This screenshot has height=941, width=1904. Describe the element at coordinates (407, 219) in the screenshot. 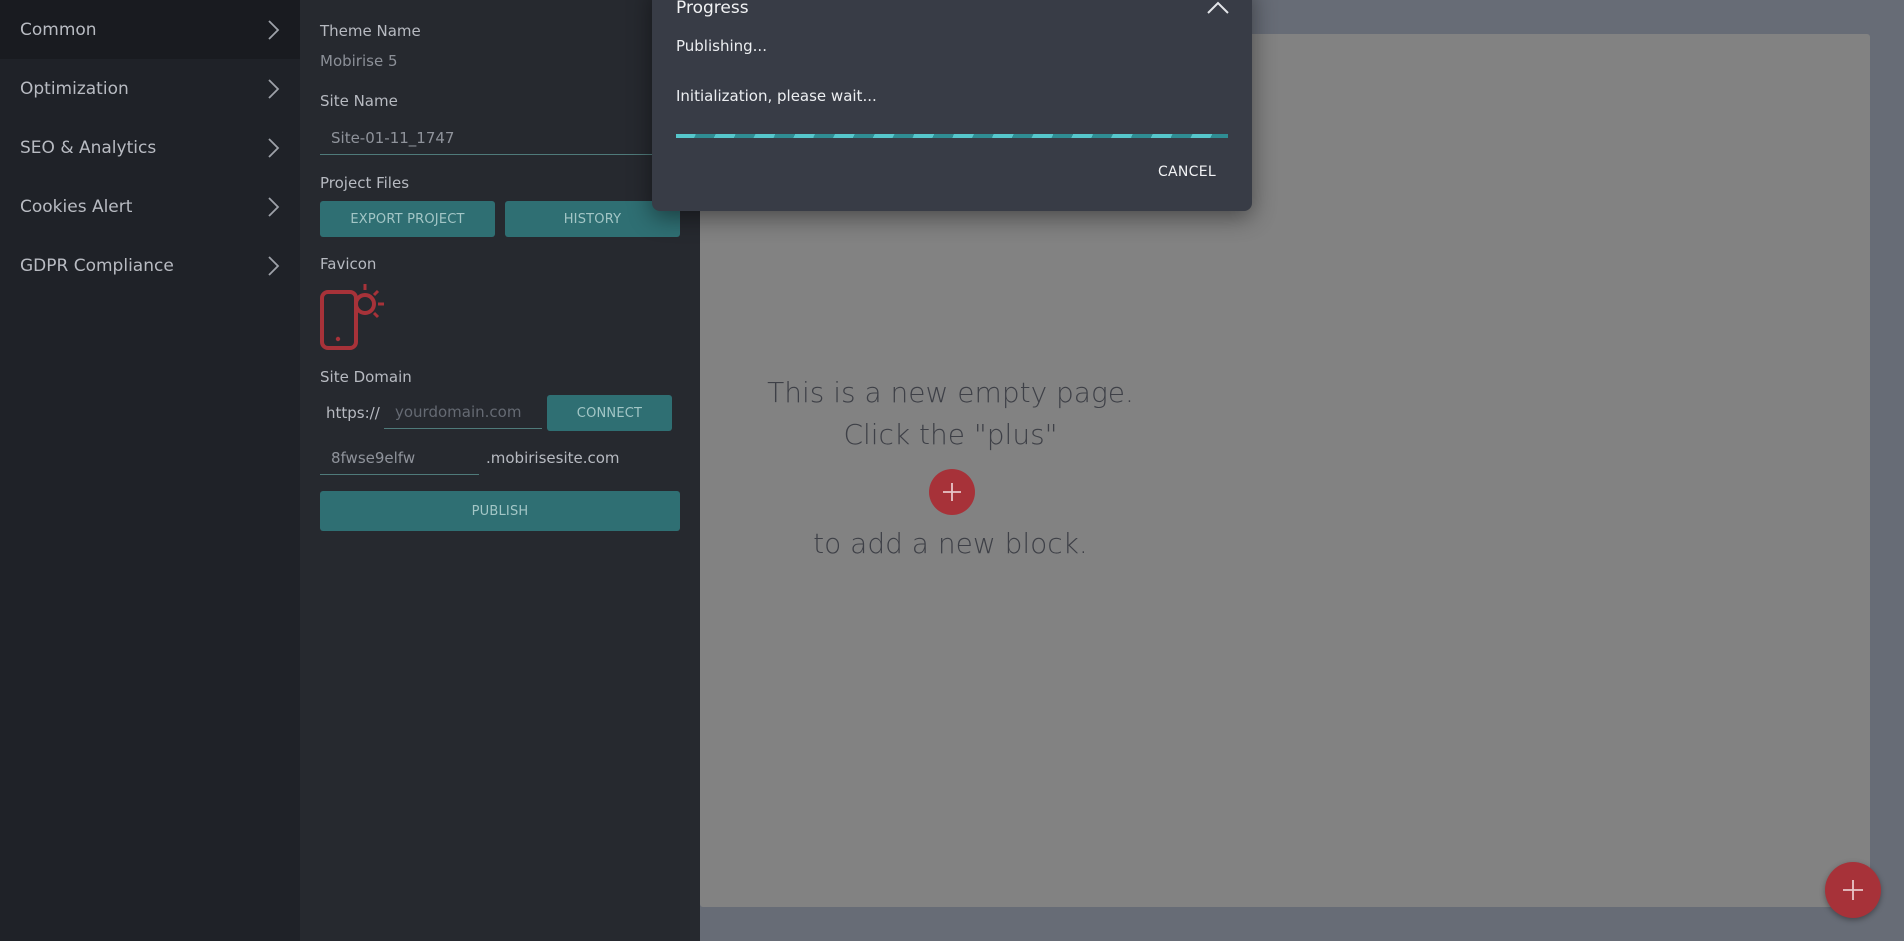

I see `export-project-button: EXPORT PROJECT` at that location.